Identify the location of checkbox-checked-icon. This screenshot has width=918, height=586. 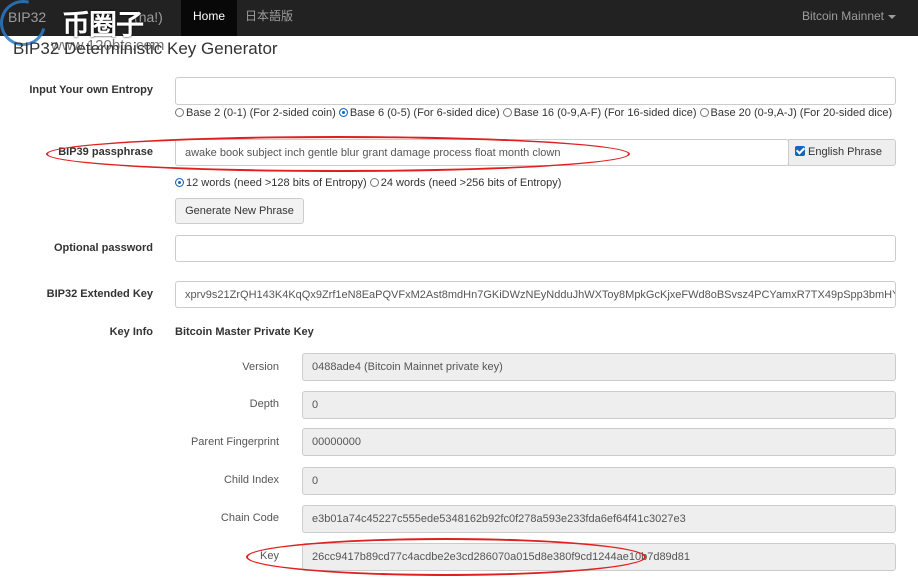
(800, 151).